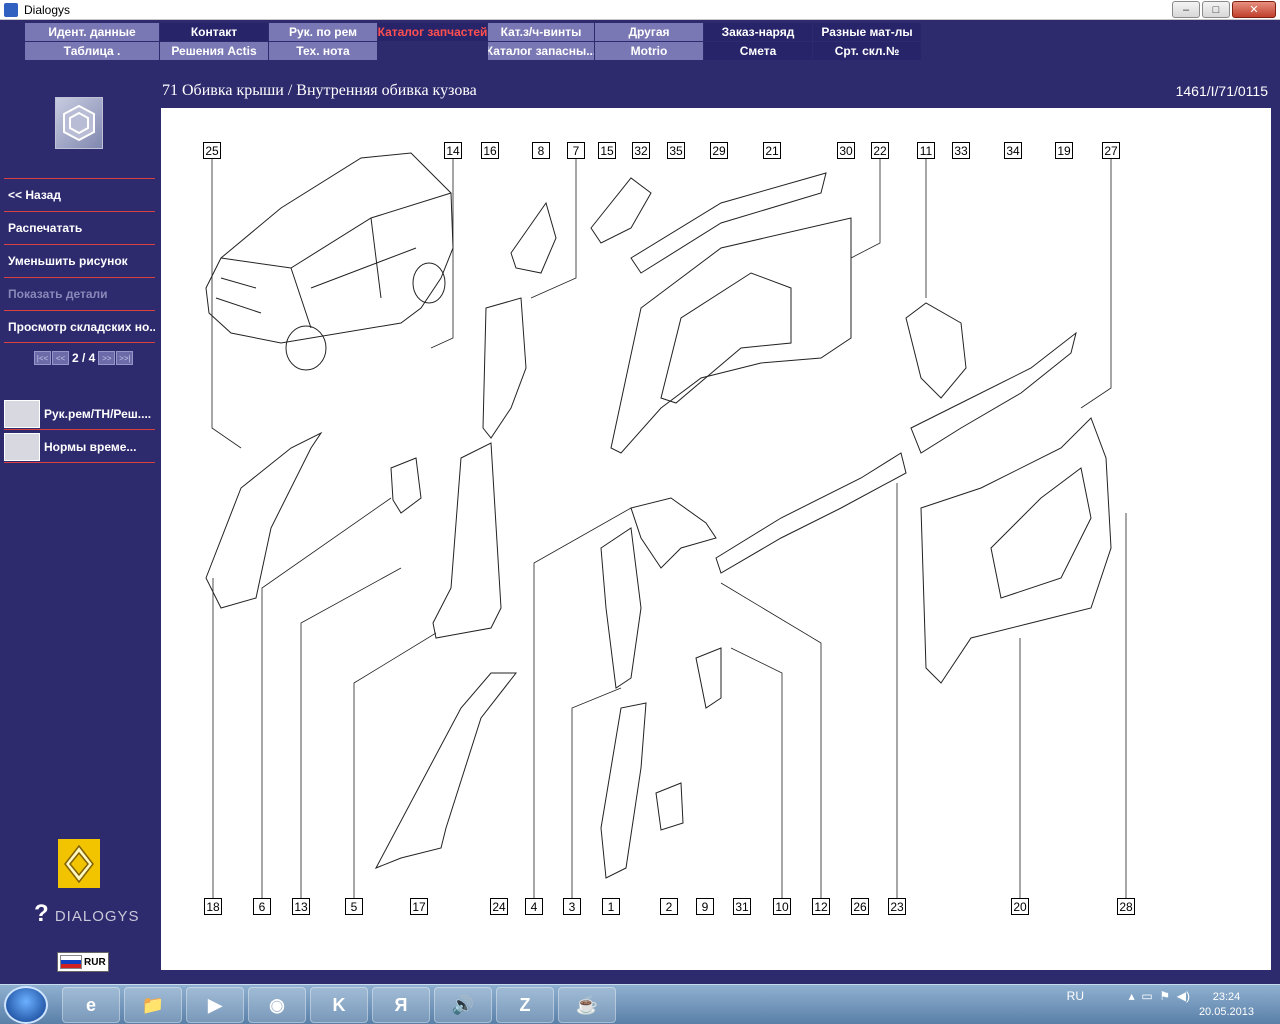  Describe the element at coordinates (623, 790) in the screenshot. I see `part-b-pillar-lower-inner` at that location.